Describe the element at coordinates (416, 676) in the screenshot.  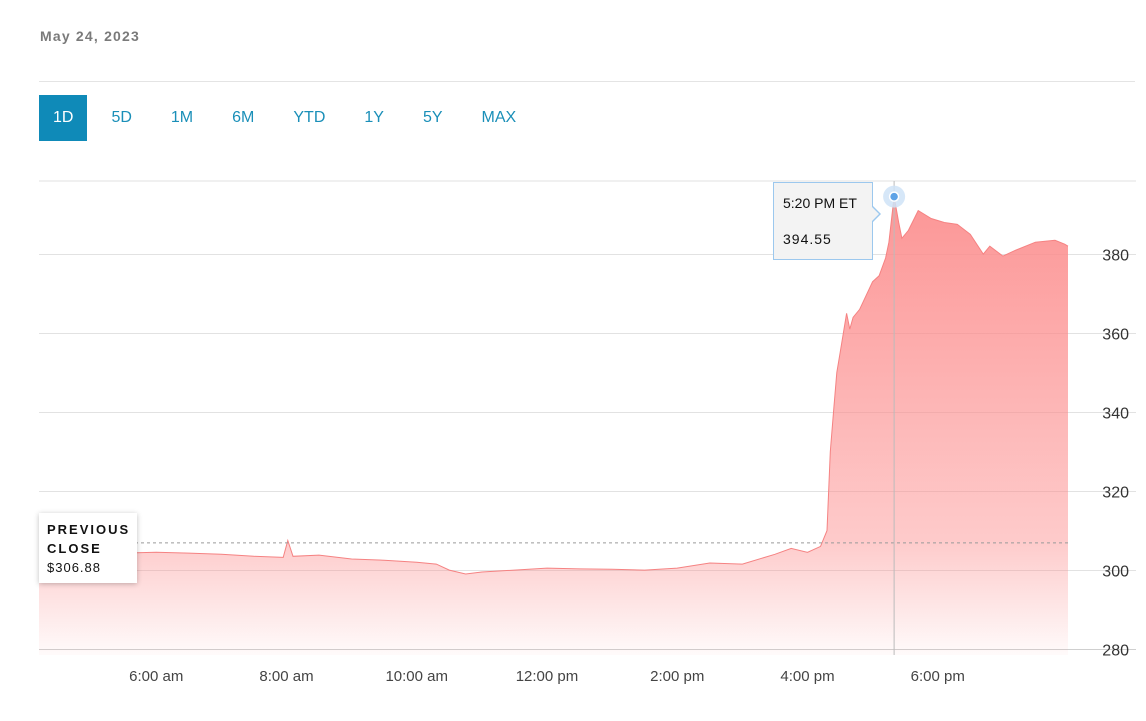
I see `x-tick-label: 10:00 am` at that location.